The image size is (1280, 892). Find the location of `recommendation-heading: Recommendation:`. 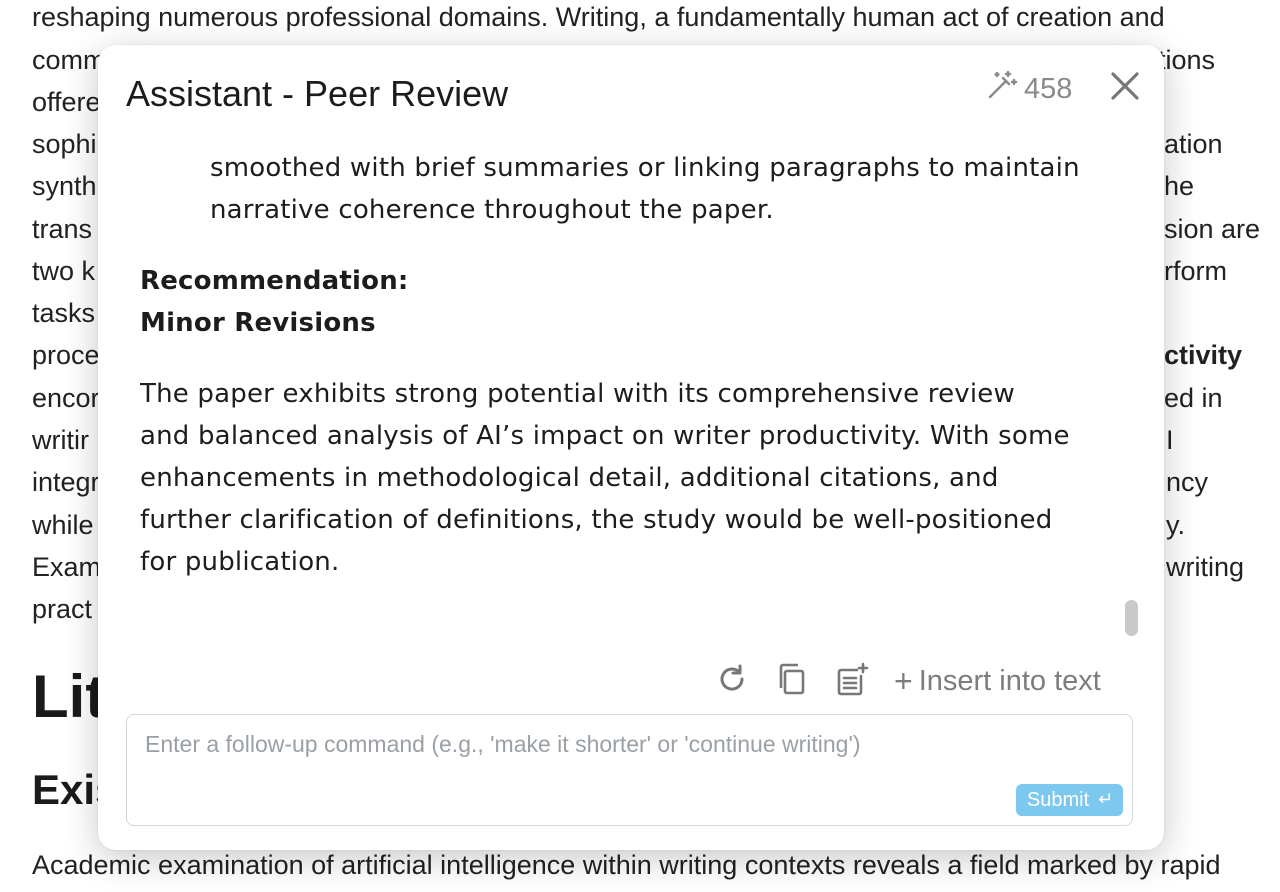

recommendation-heading: Recommendation: is located at coordinates (274, 281).